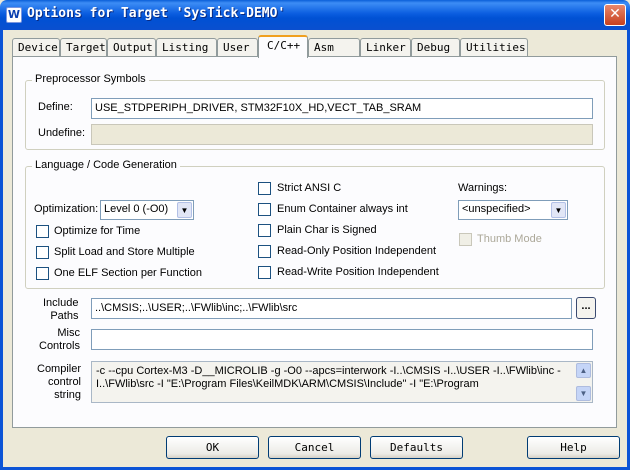 Image resolution: width=630 pixels, height=470 pixels. I want to click on undefine-field, so click(342, 134).